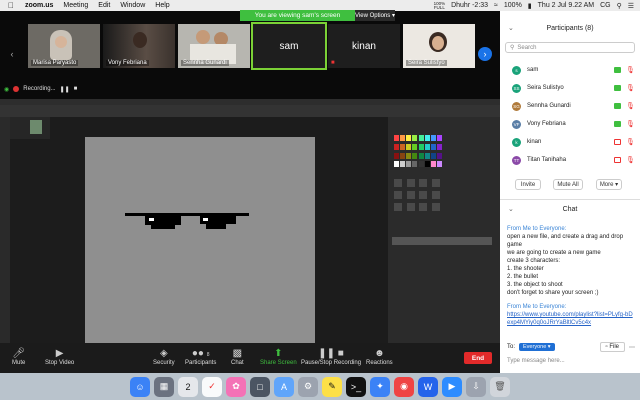  Describe the element at coordinates (418, 152) in the screenshot. I see `color-palette` at that location.